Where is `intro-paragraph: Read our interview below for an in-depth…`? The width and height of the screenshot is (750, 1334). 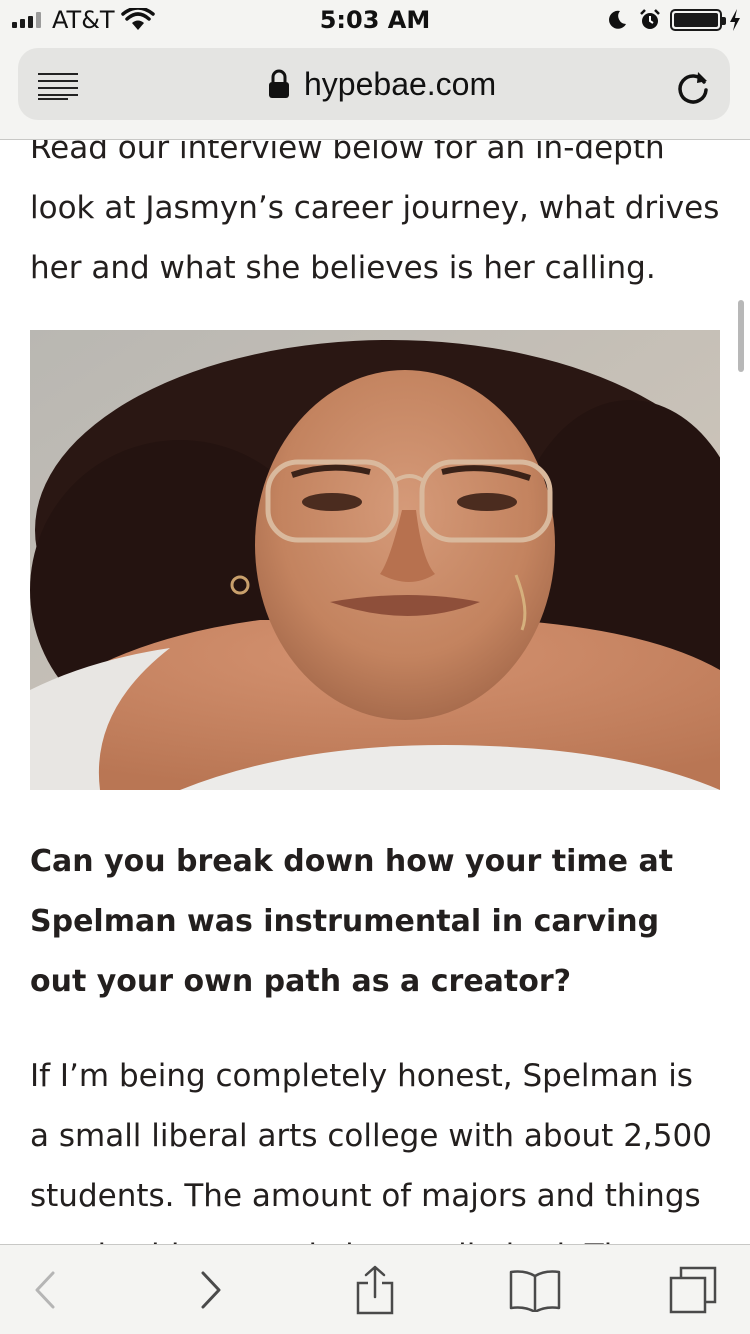 intro-paragraph: Read our interview below for an in-depth… is located at coordinates (375, 208).